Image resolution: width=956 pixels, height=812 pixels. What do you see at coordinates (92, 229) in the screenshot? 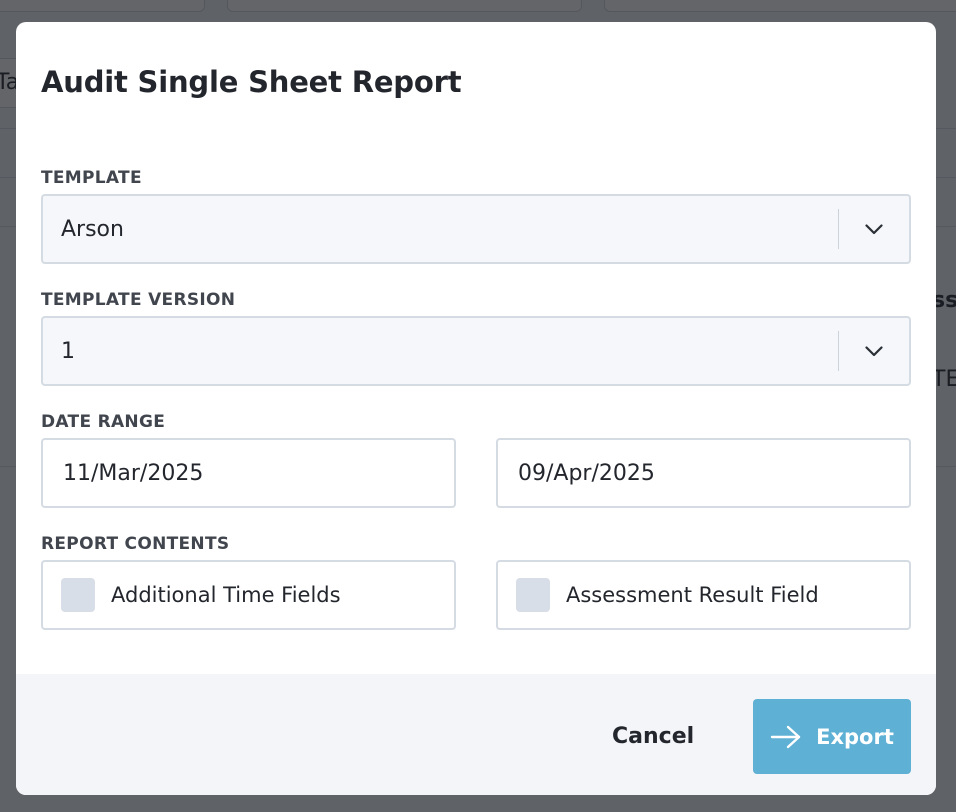
I see `template-select-value: Arson` at bounding box center [92, 229].